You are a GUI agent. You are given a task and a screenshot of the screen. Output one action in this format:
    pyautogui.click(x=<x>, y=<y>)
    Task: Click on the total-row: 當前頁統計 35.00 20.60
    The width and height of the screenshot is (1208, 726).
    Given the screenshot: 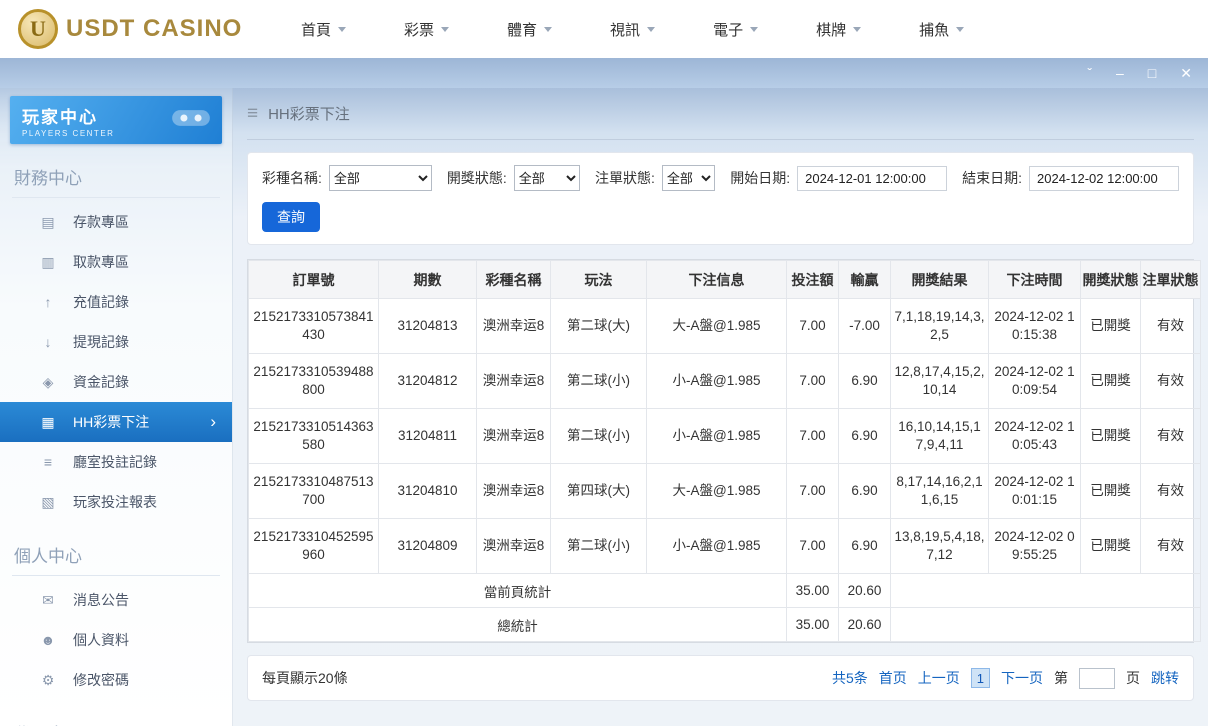 What is the action you would take?
    pyautogui.click(x=724, y=590)
    